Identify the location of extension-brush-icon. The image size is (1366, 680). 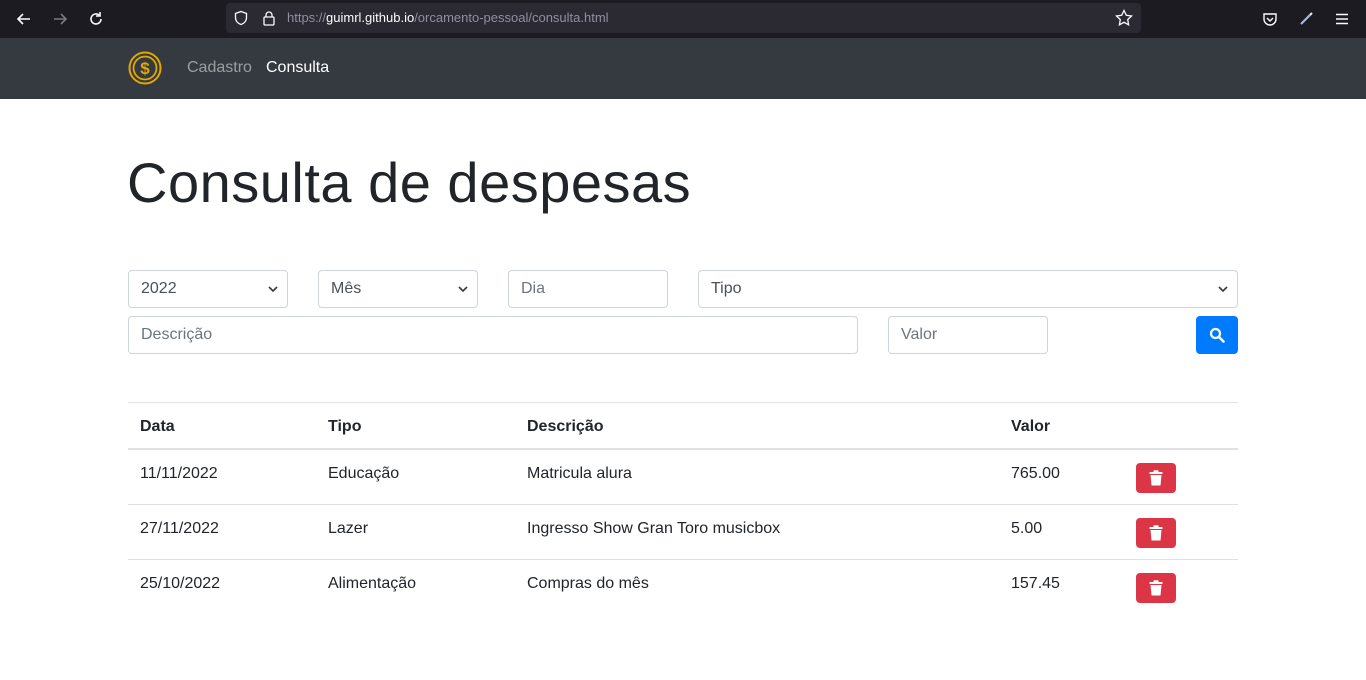
(1306, 19).